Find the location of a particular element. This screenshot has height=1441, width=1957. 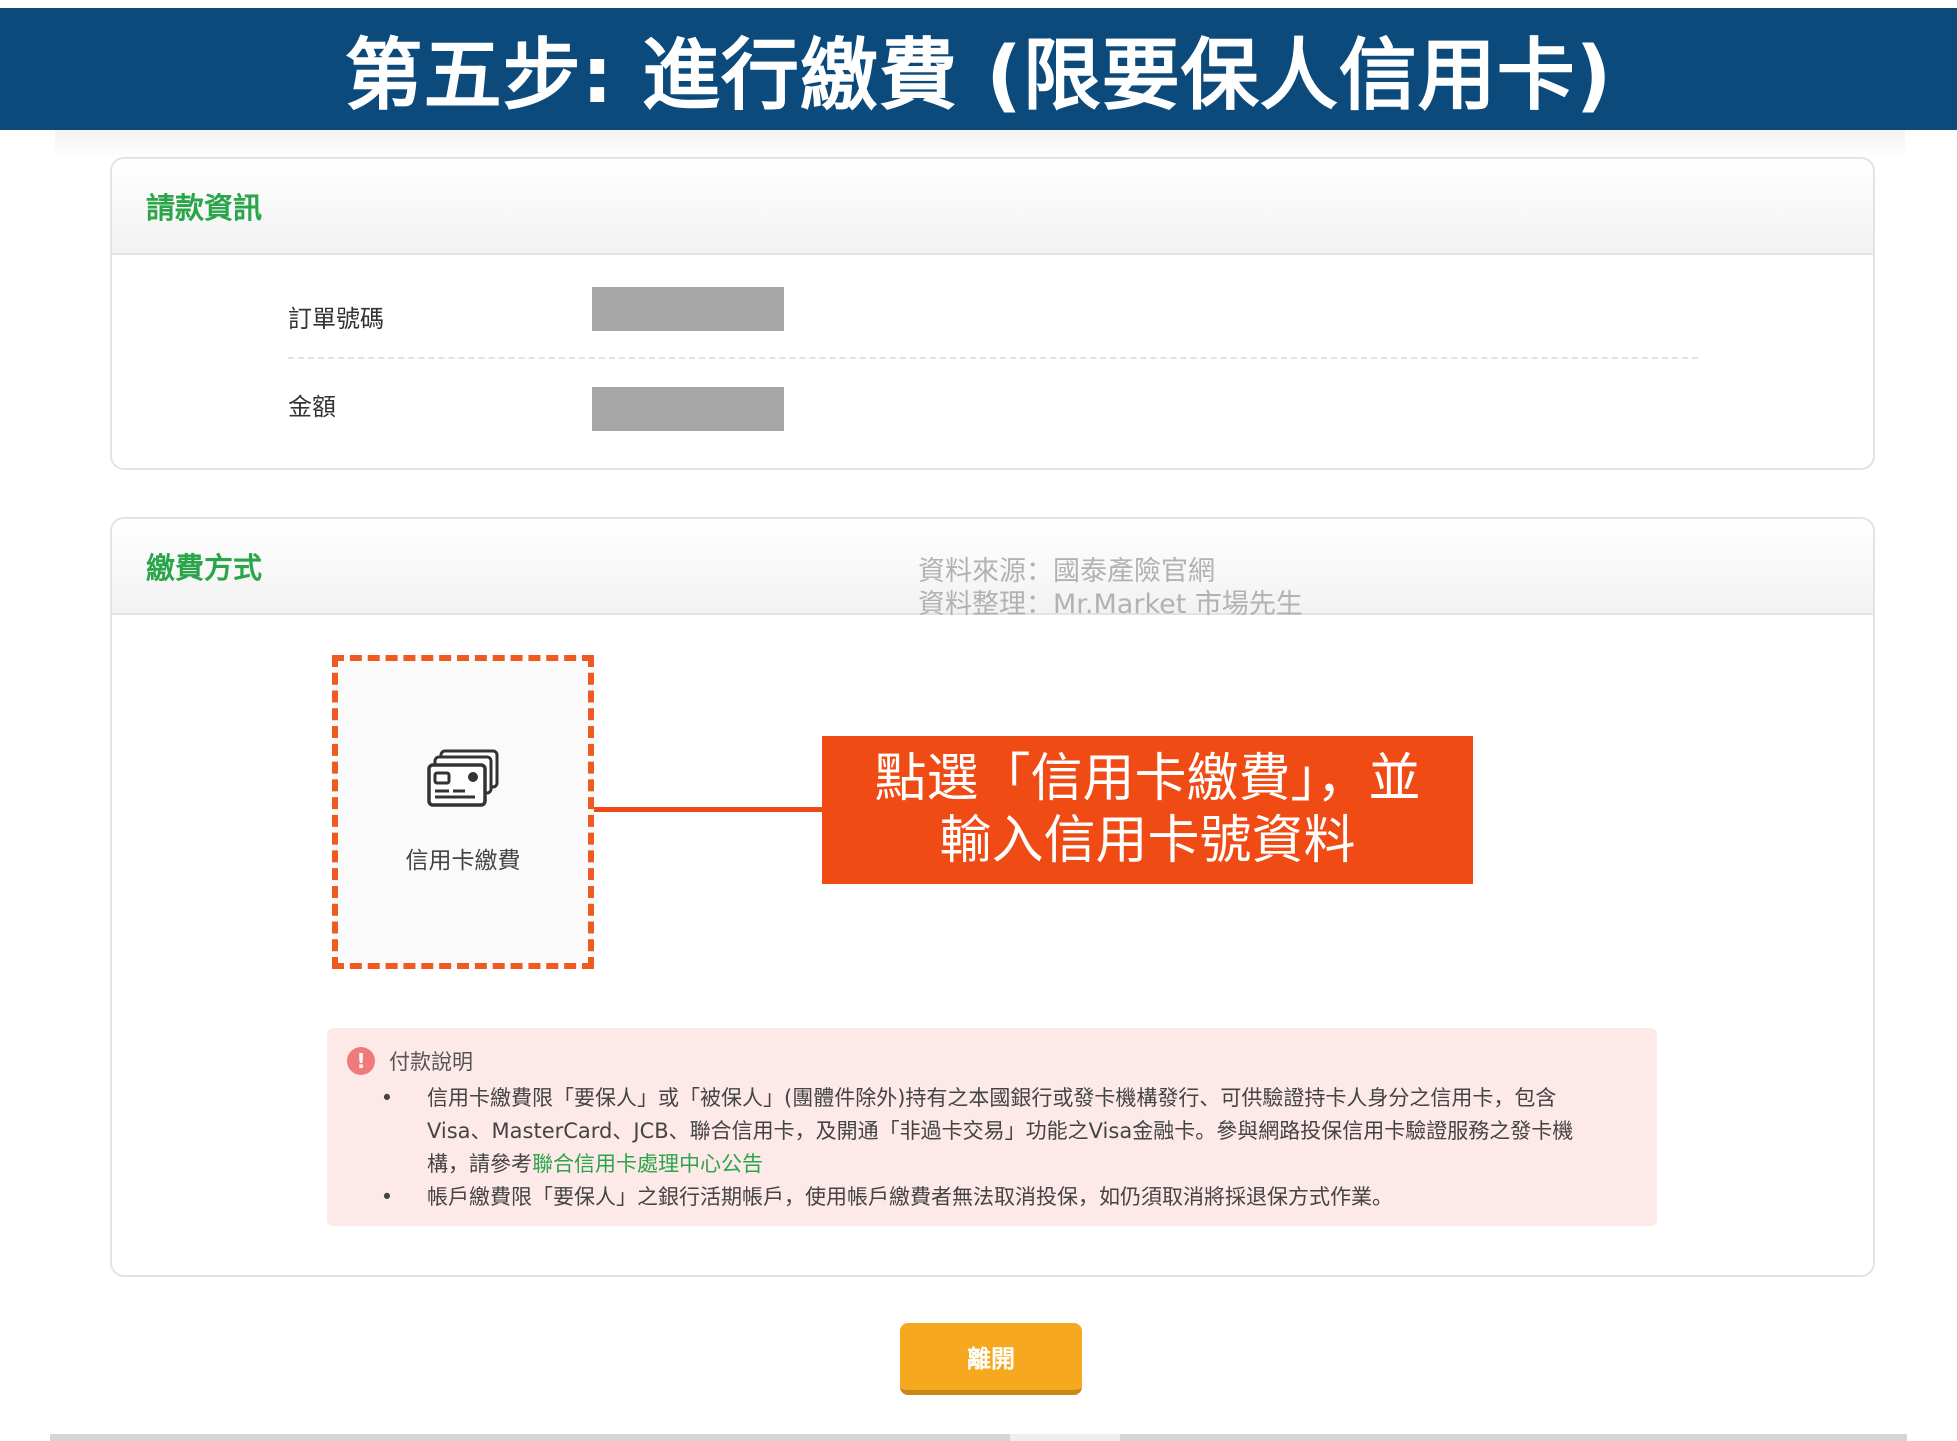

alert-icon: ! is located at coordinates (361, 1061).